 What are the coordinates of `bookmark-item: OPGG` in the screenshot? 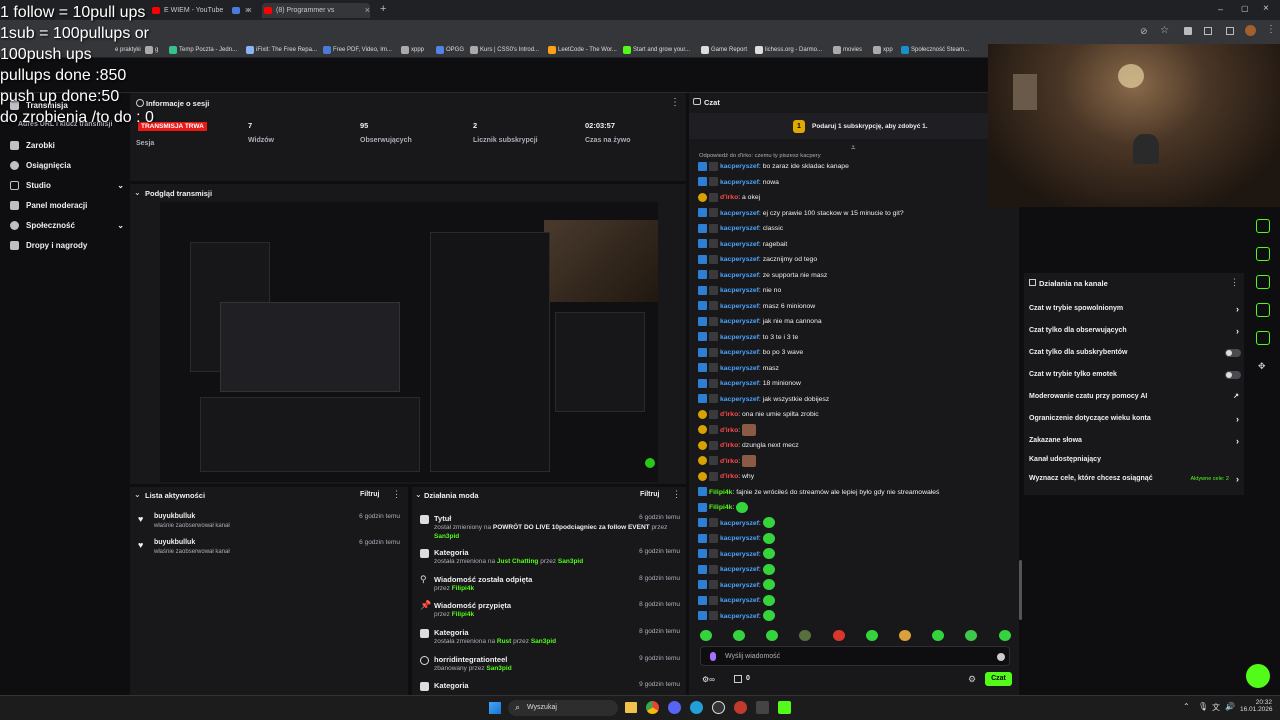 It's located at (449, 50).